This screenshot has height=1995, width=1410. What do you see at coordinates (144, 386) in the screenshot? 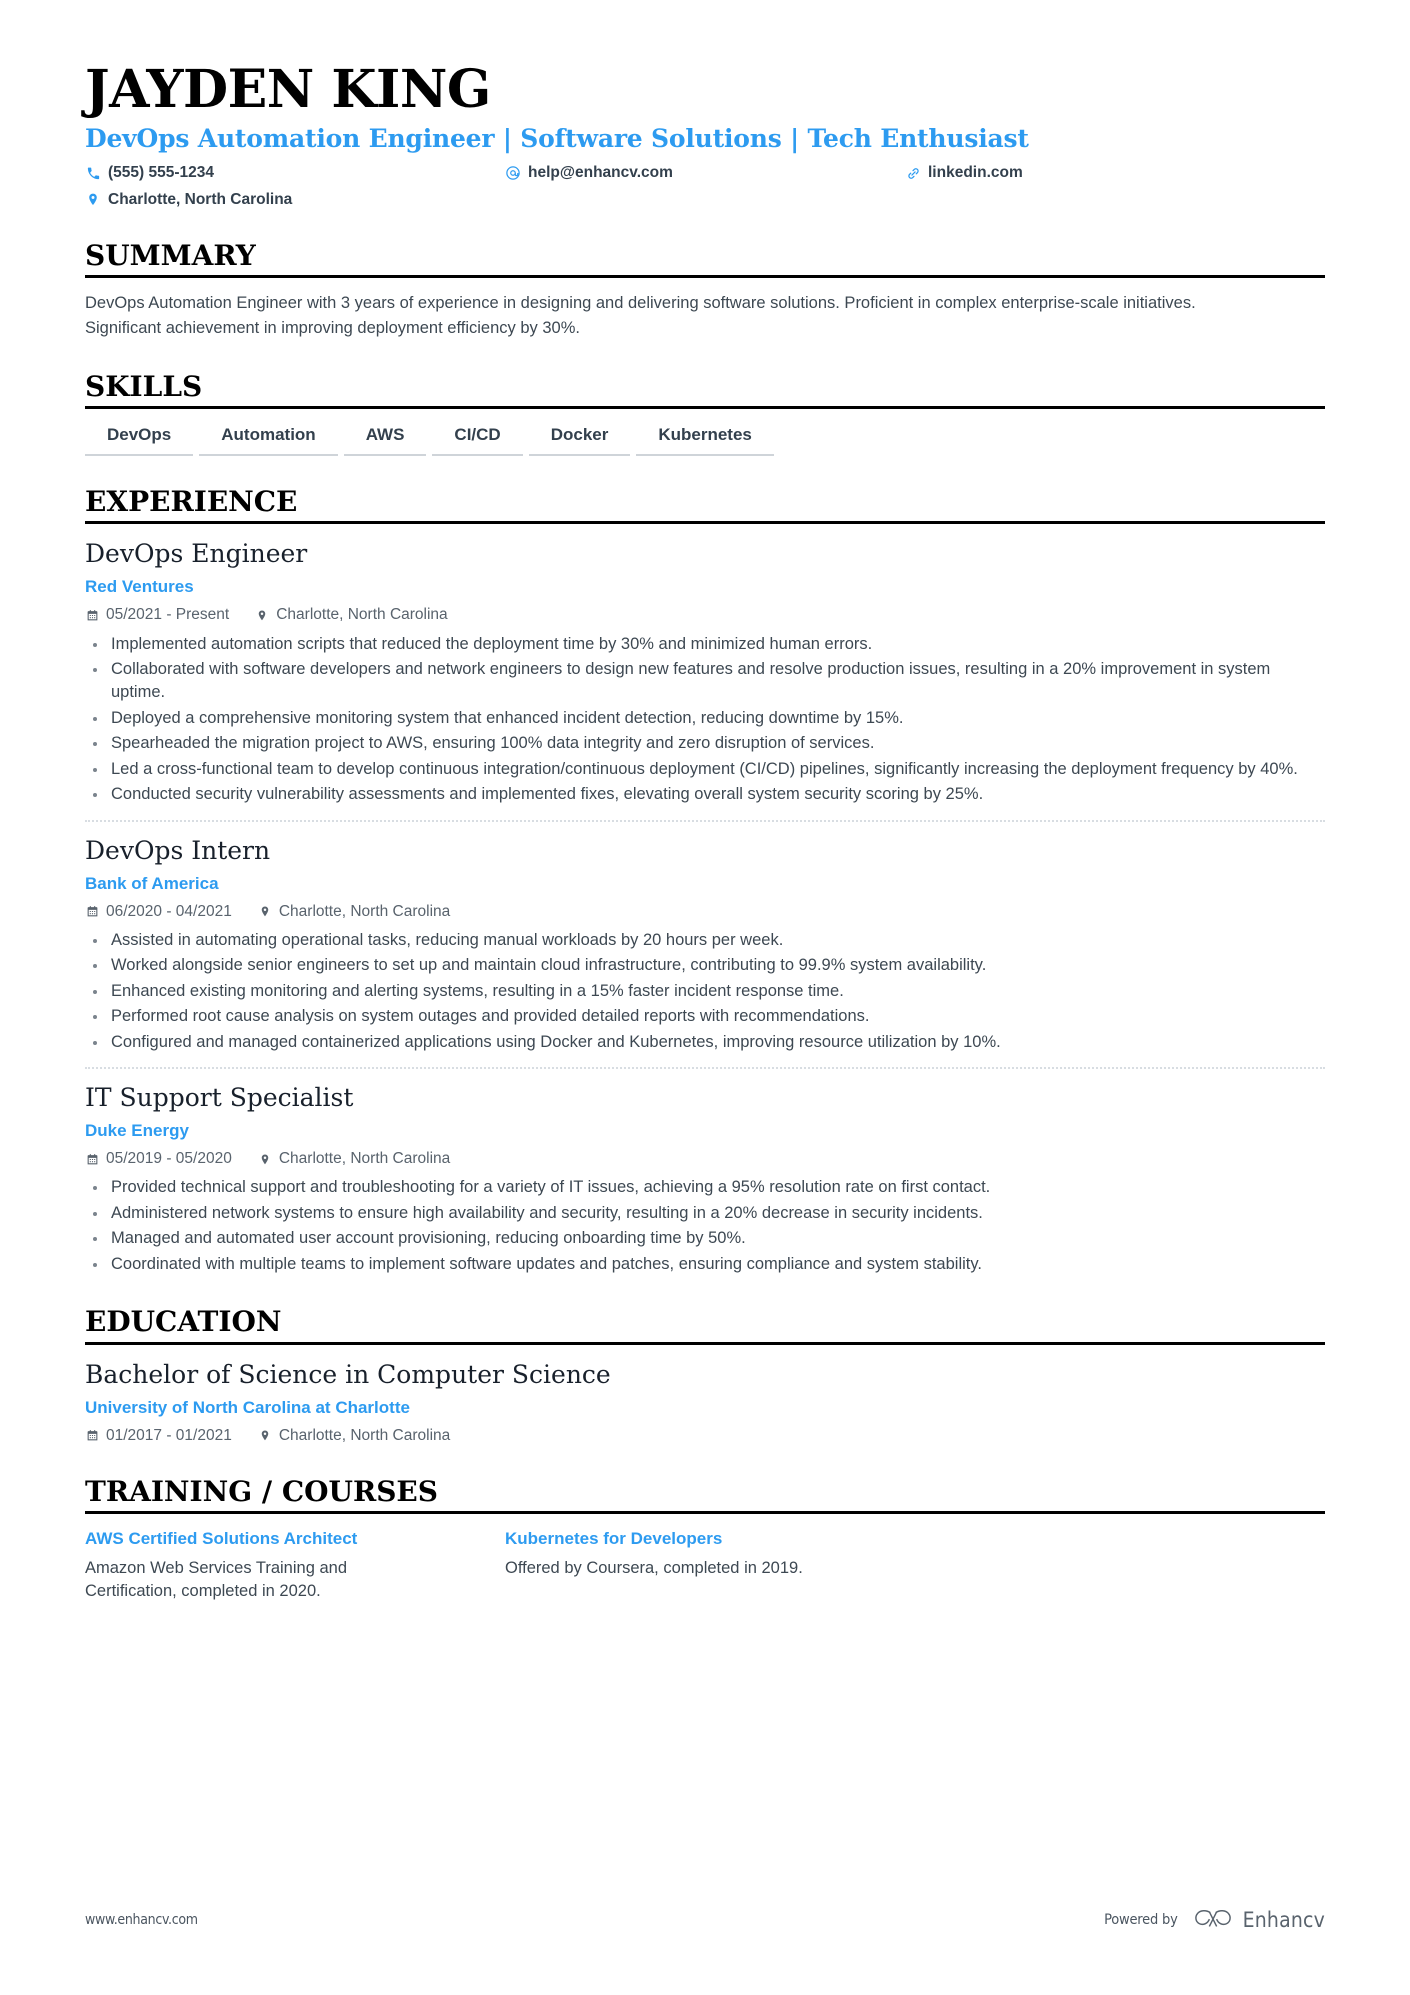
I see `section-title-skills: SKILLS` at bounding box center [144, 386].